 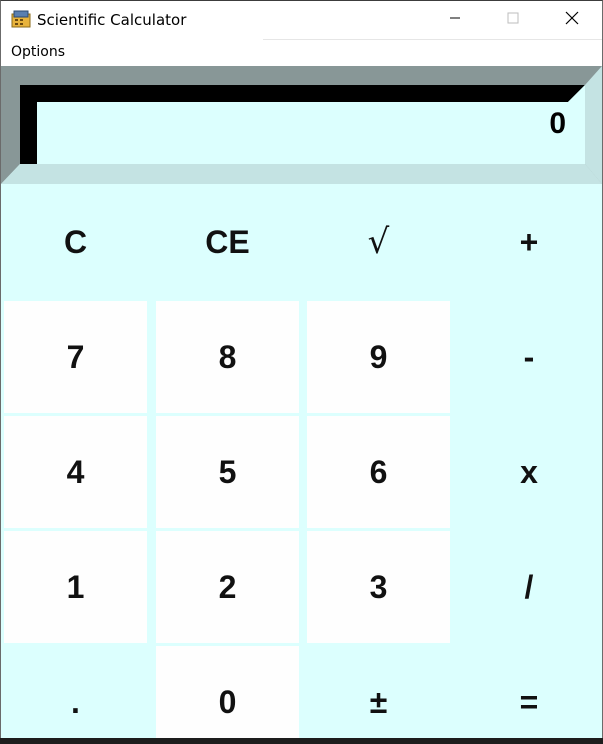 I want to click on digit-2-button: 2, so click(x=227, y=587).